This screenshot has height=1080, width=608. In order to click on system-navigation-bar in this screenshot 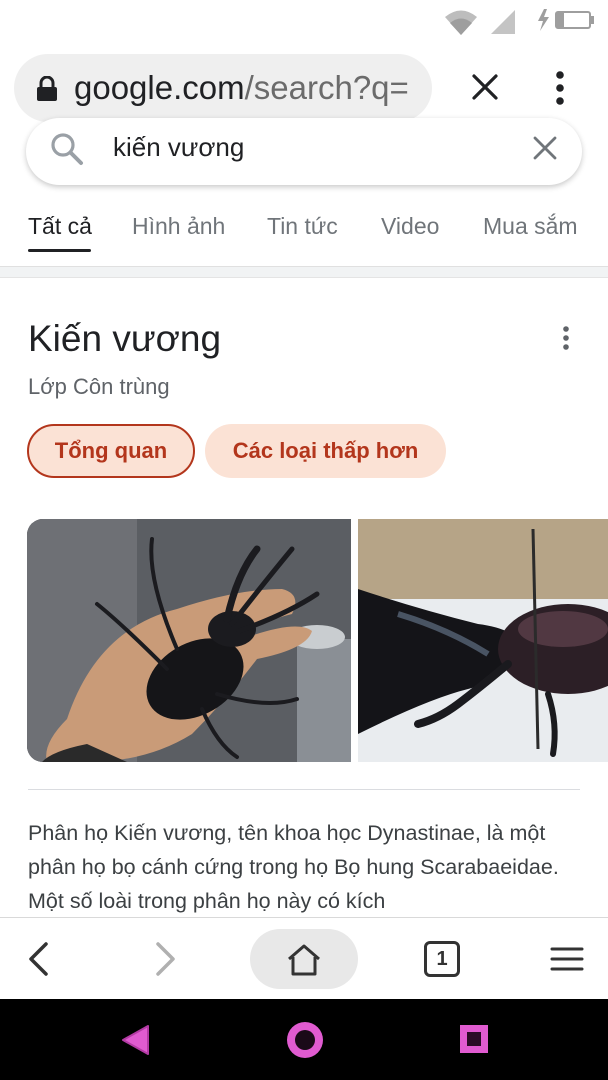, I will do `click(304, 1039)`.